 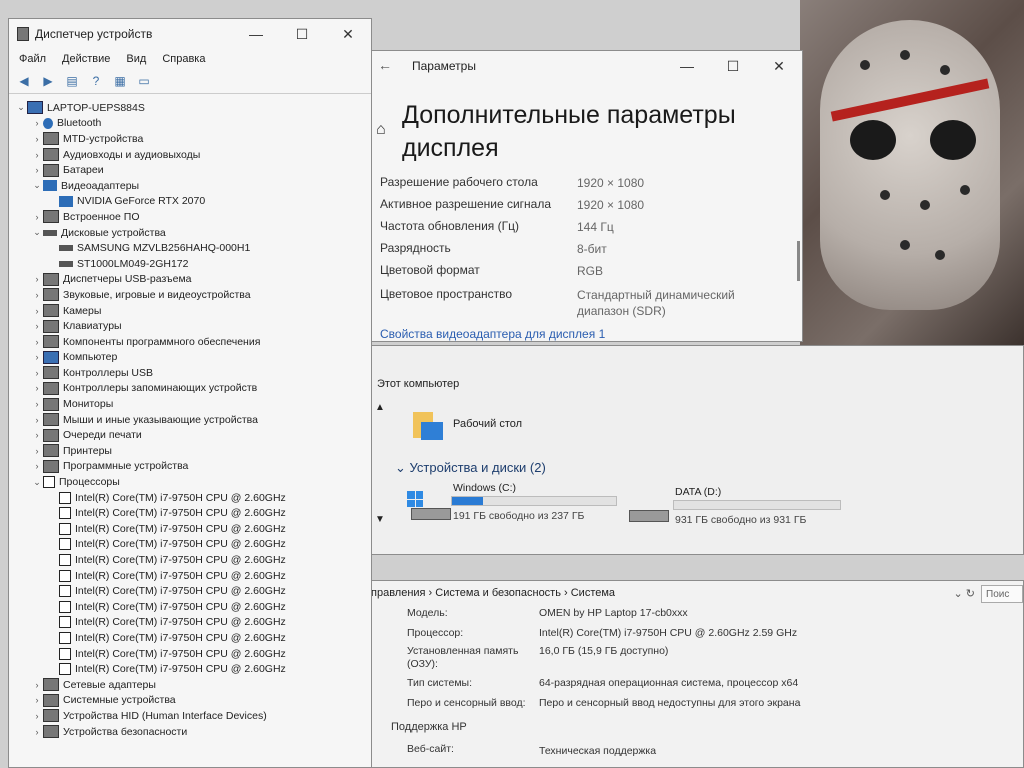 I want to click on desktop-folder-label: Рабочий стол, so click(x=487, y=424).